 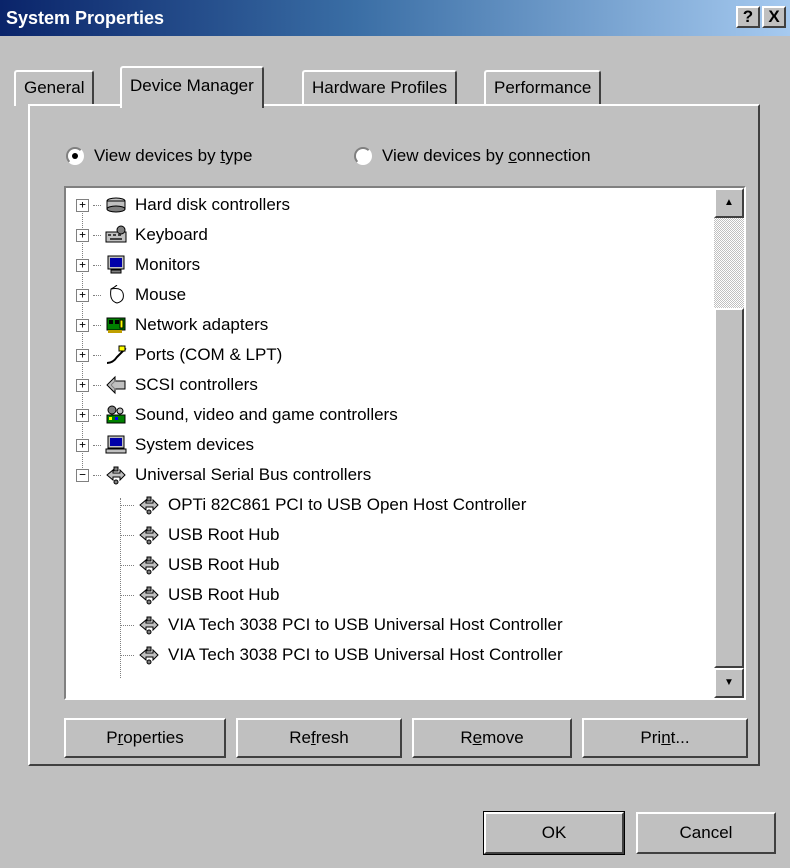 I want to click on ok-button: OK, so click(x=554, y=833).